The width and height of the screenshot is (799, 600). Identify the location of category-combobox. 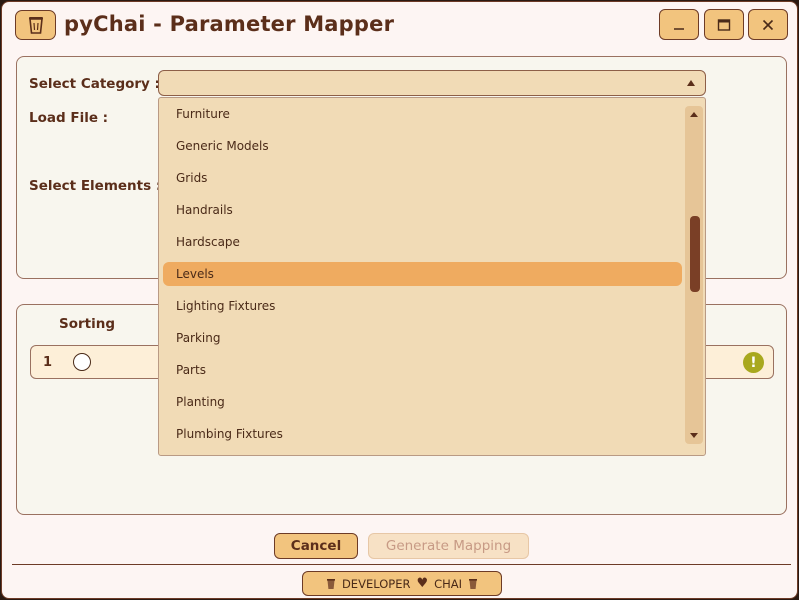
(432, 83).